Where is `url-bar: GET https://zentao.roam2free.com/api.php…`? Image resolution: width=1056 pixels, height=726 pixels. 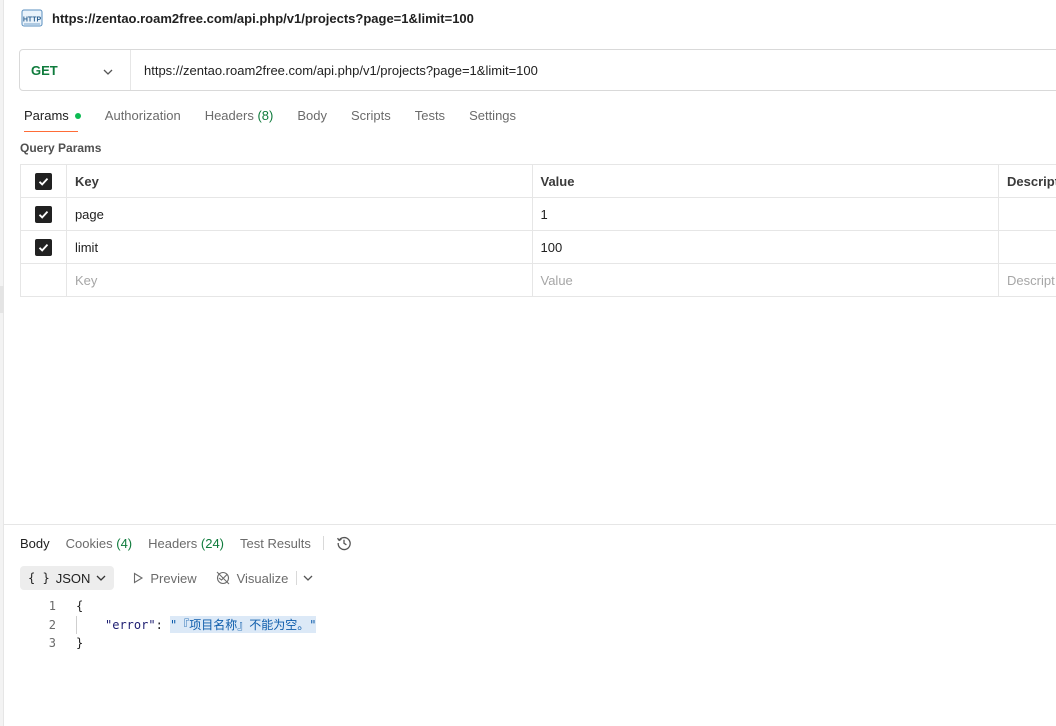 url-bar: GET https://zentao.roam2free.com/api.php… is located at coordinates (537, 70).